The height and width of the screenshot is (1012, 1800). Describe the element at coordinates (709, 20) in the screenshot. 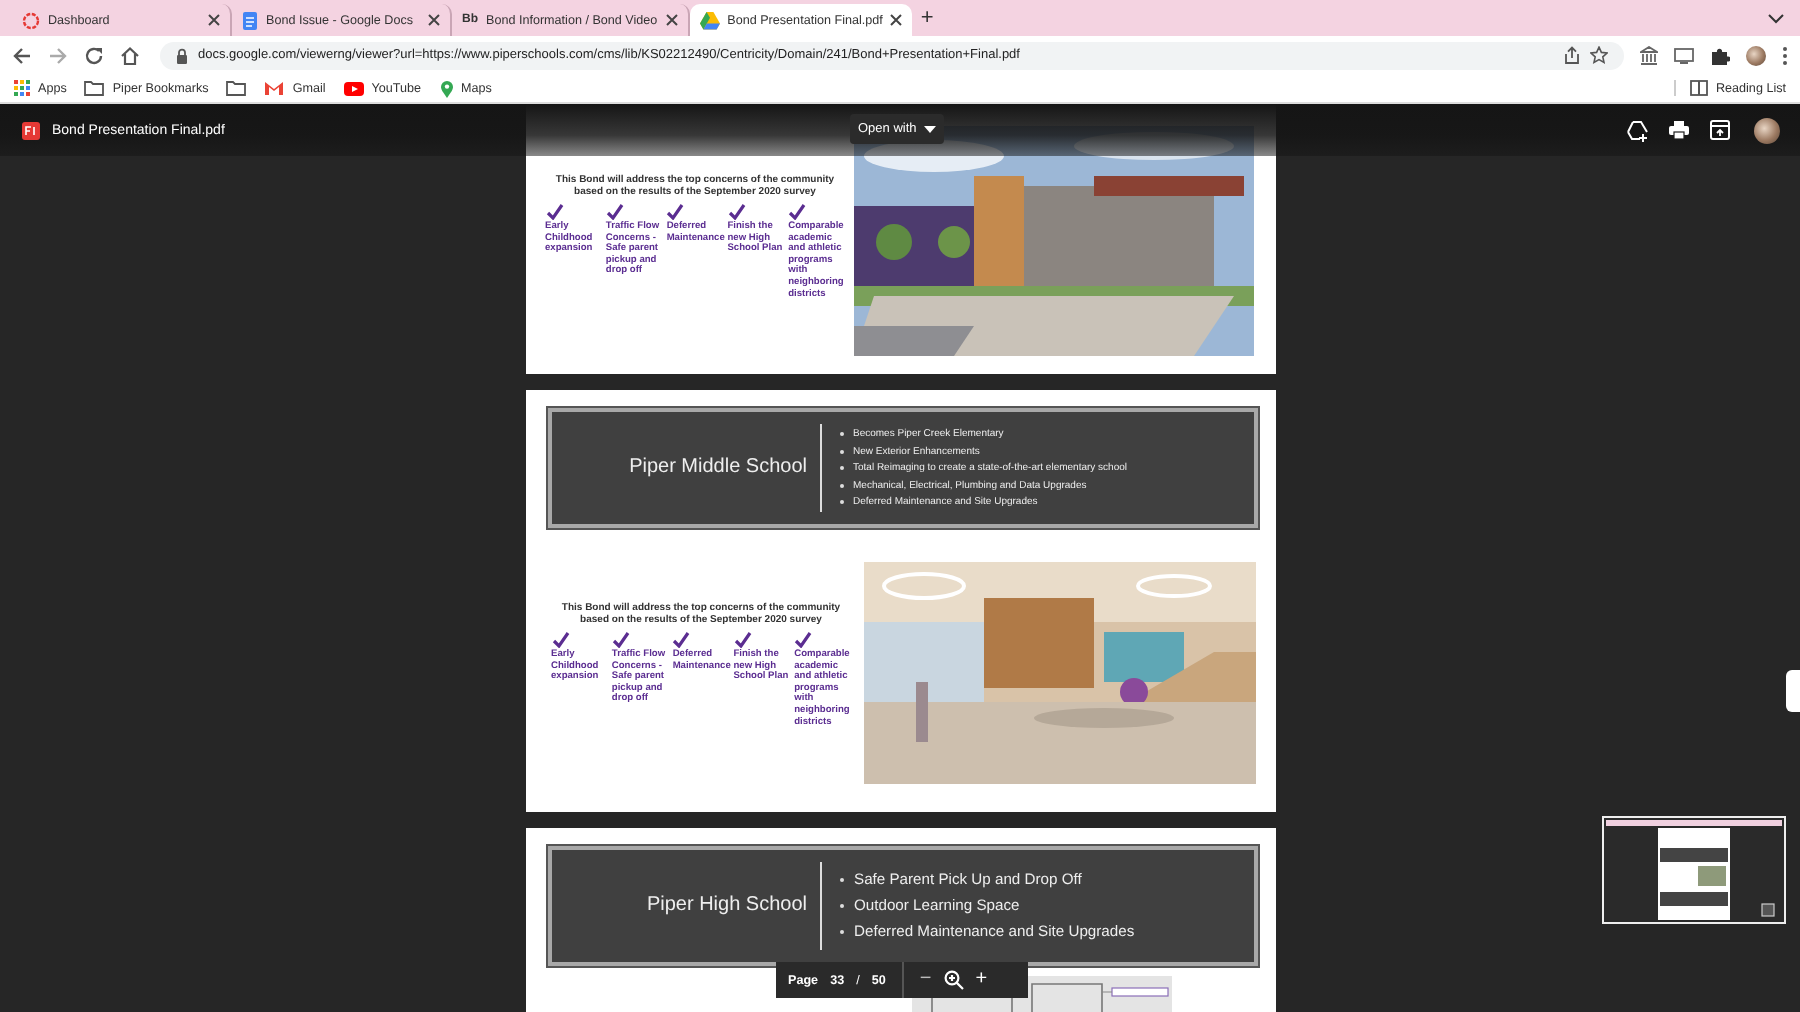

I see `triangle-logo-icon` at that location.